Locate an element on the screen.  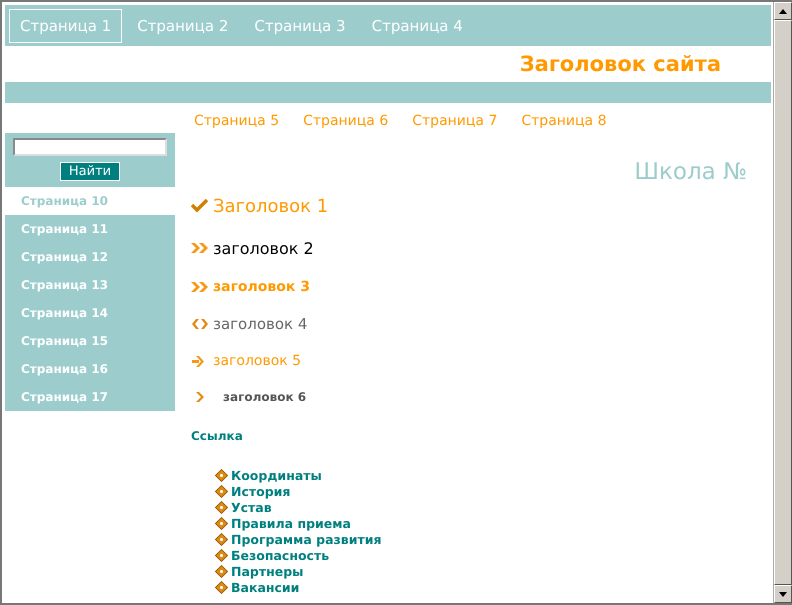
up-triangle-icon is located at coordinates (783, 11).